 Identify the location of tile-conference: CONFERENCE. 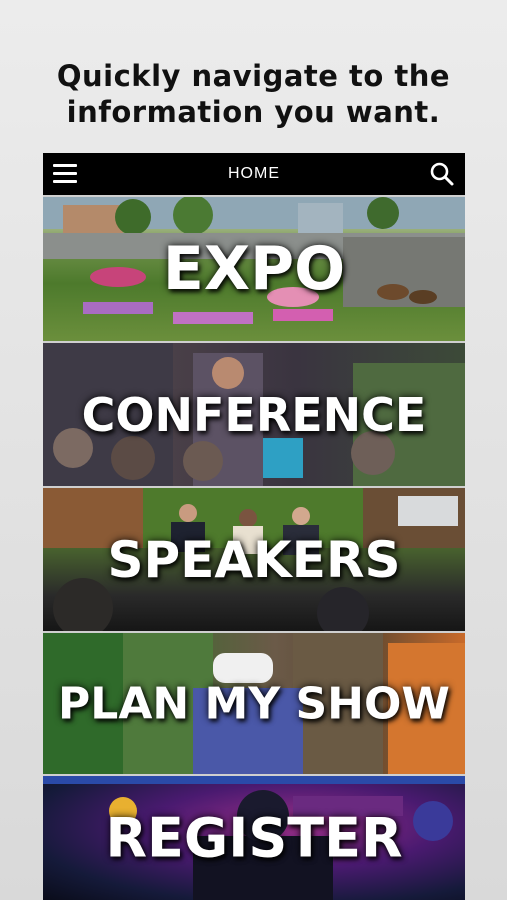
(254, 413).